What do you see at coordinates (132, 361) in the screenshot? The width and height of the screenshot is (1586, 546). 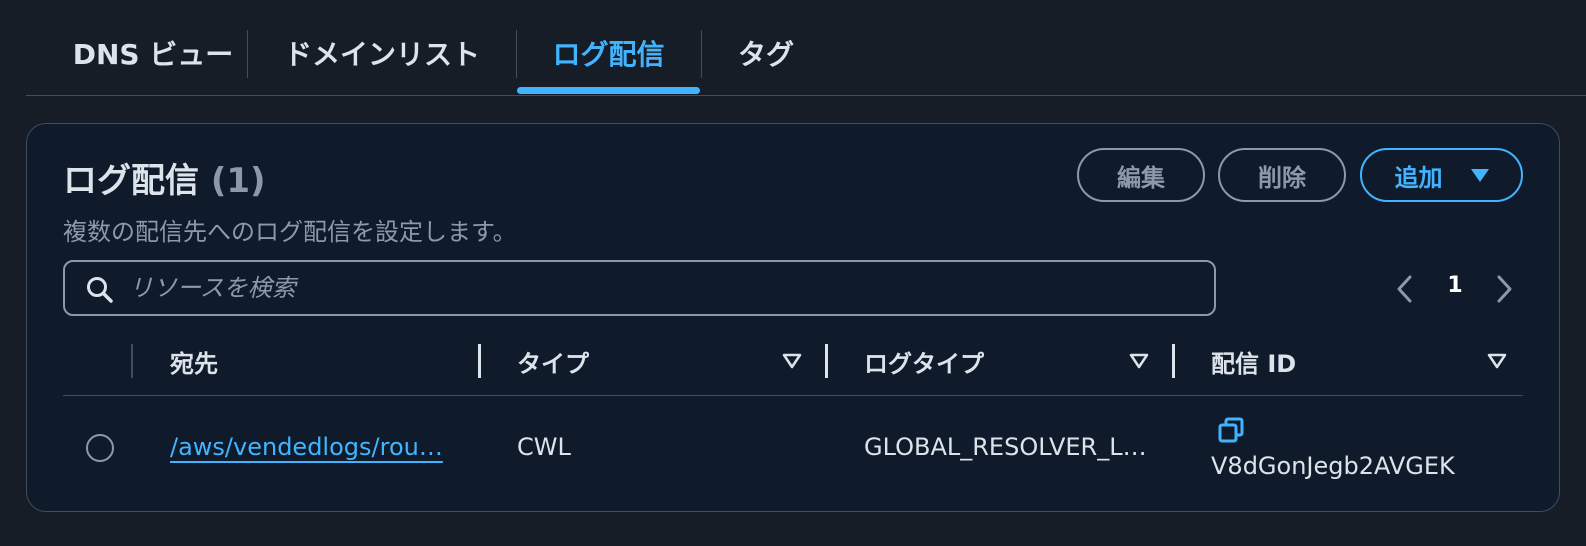 I see `column-divider` at bounding box center [132, 361].